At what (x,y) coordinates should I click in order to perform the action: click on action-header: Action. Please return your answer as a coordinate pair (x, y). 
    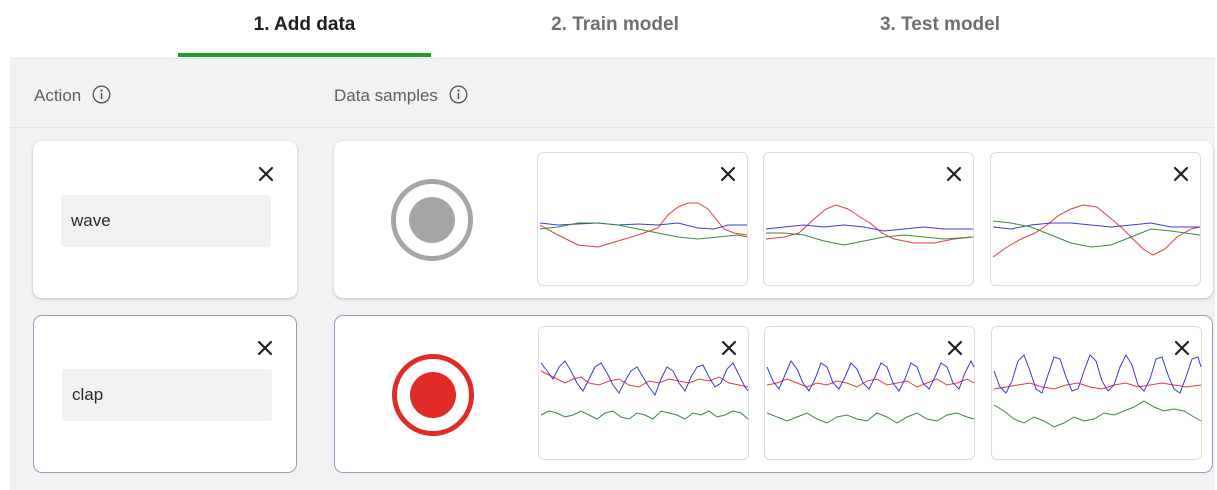
    Looking at the image, I should click on (72, 96).